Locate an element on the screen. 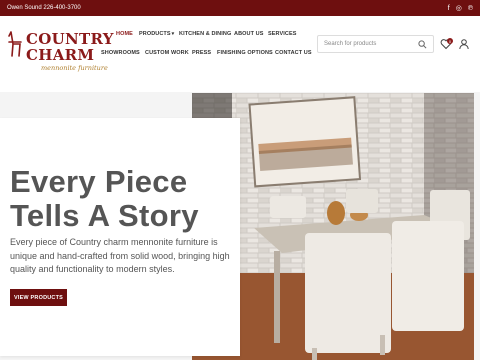 Image resolution: width=480 pixels, height=360 pixels. hero-headline-line1: Every Piece is located at coordinates (99, 181).